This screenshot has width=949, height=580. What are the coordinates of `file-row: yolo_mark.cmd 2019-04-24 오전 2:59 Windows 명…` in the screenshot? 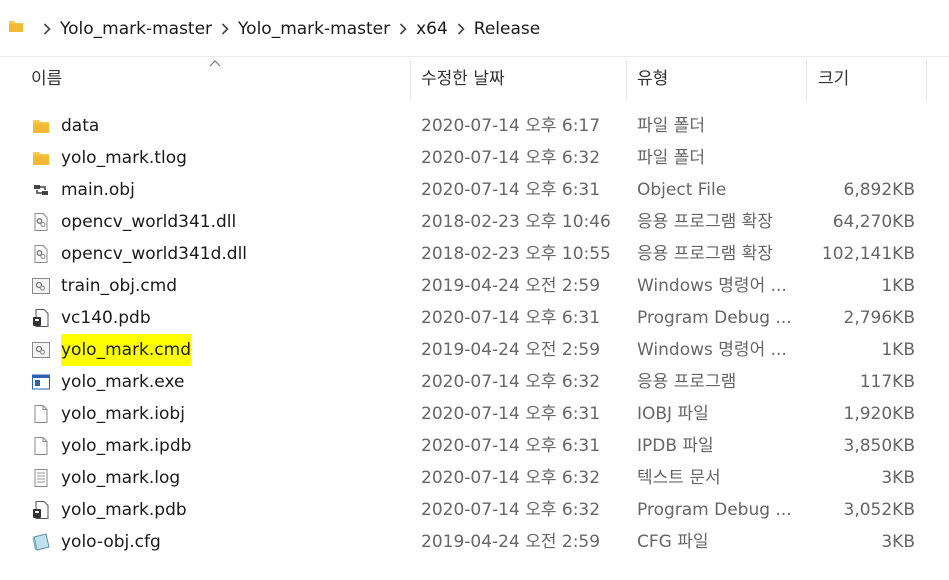 It's located at (474, 350).